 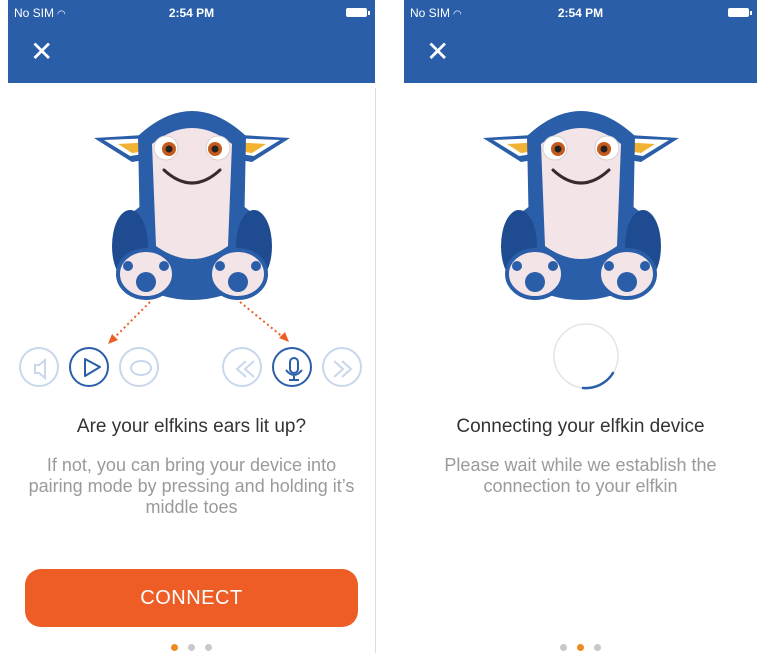 What do you see at coordinates (191, 426) in the screenshot?
I see `screen-title: Are your elfkins ears lit up?` at bounding box center [191, 426].